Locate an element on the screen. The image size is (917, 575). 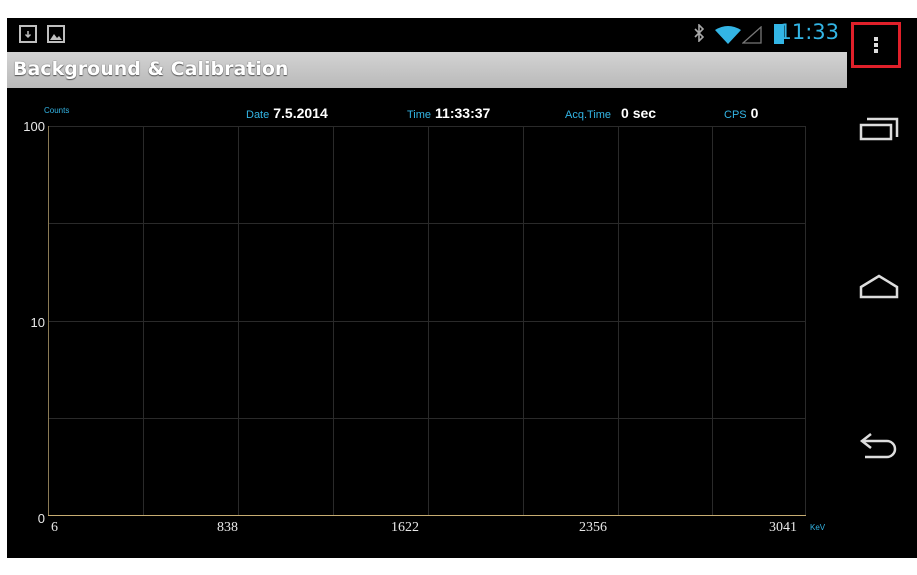
x-tick-label: 3041 is located at coordinates (783, 527).